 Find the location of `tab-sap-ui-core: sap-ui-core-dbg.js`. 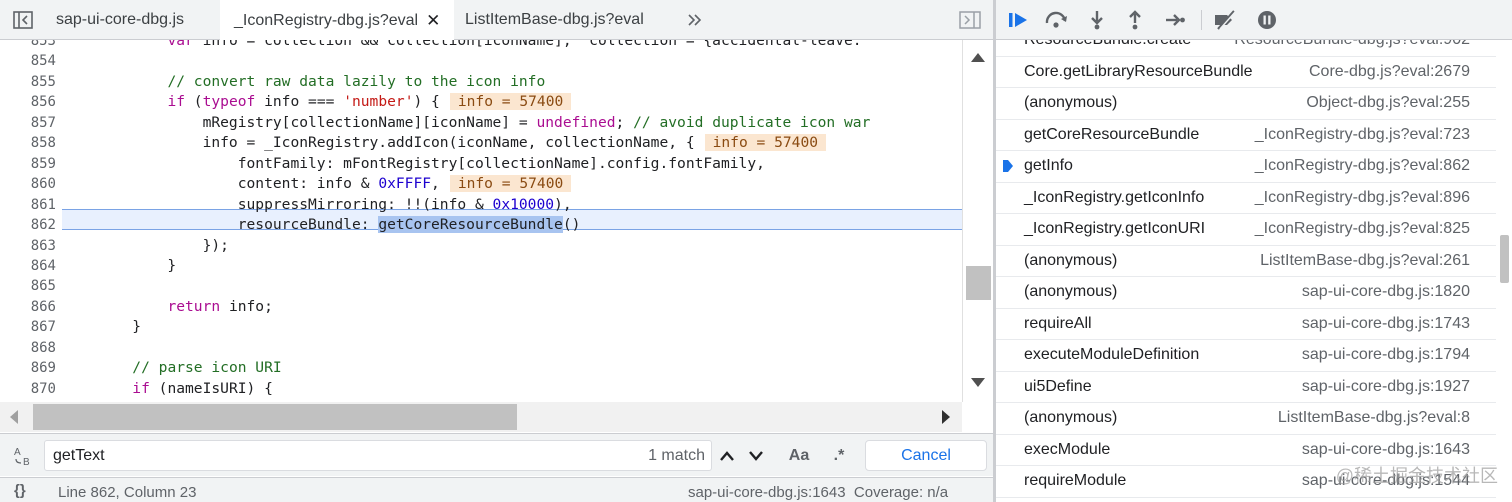

tab-sap-ui-core: sap-ui-core-dbg.js is located at coordinates (120, 20).